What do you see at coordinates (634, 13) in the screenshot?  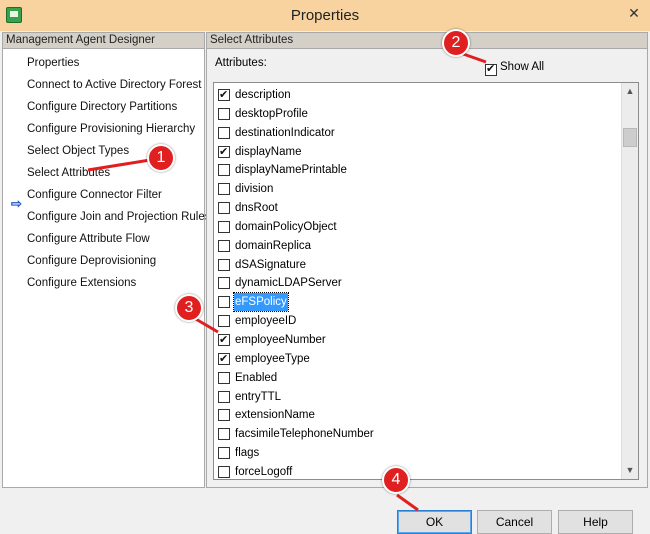 I see `close-icon: ✕` at bounding box center [634, 13].